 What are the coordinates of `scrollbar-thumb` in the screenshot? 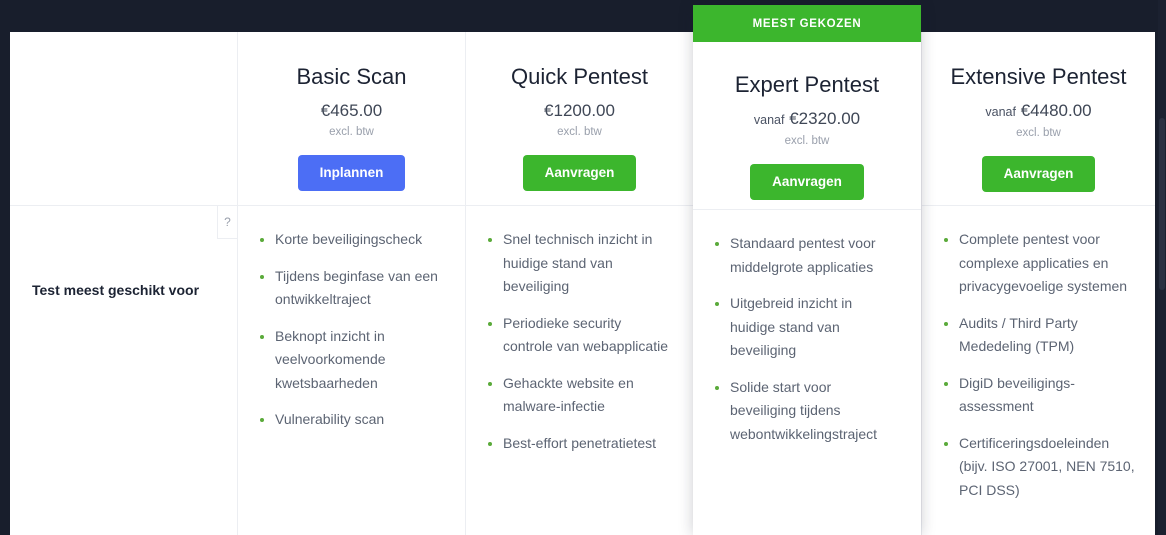 It's located at (1162, 204).